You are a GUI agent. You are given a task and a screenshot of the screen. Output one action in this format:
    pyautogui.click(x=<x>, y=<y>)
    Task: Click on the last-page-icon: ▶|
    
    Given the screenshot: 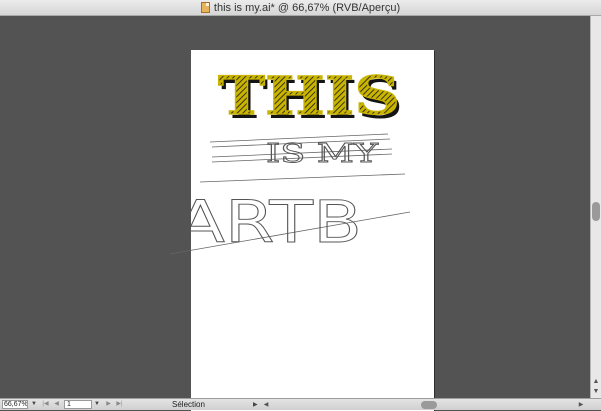 What is the action you would take?
    pyautogui.click(x=119, y=404)
    